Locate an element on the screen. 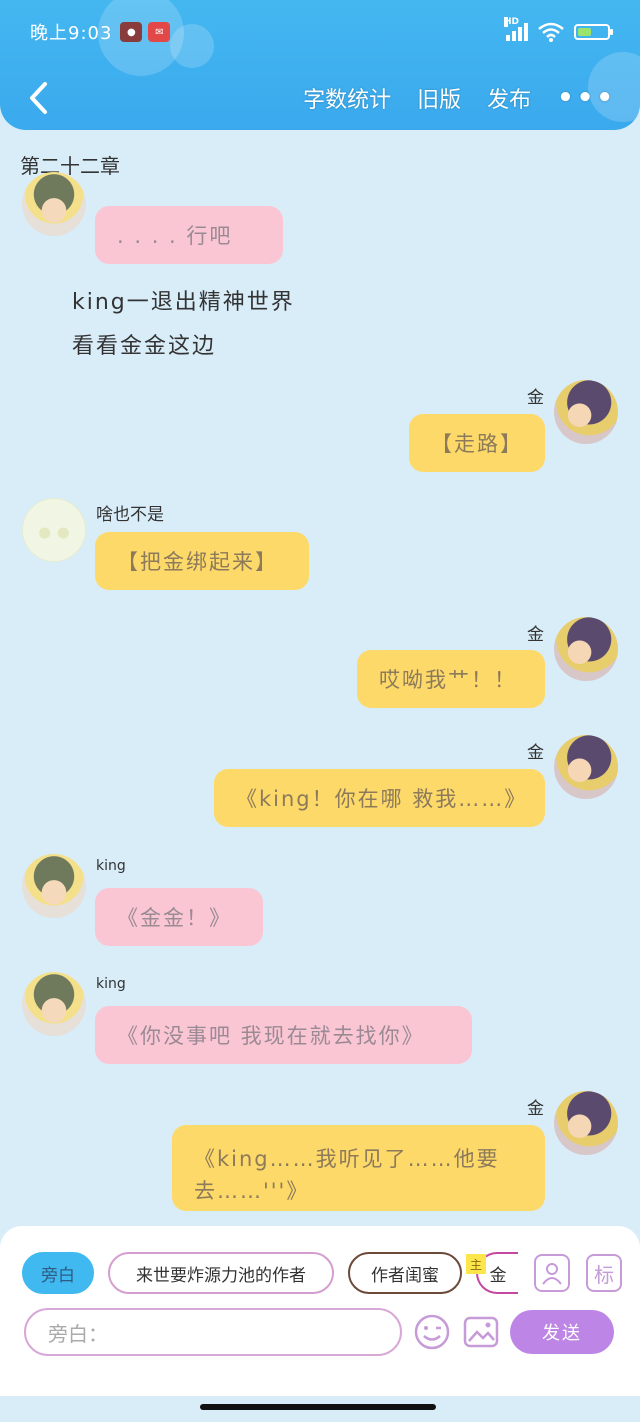  status-time: 晚上9:03 is located at coordinates (71, 33).